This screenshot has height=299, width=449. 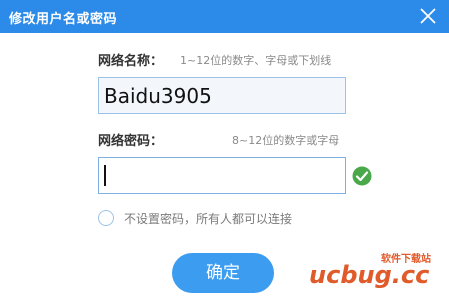 I want to click on dialog-title: 修改用户名或密码, so click(x=63, y=19).